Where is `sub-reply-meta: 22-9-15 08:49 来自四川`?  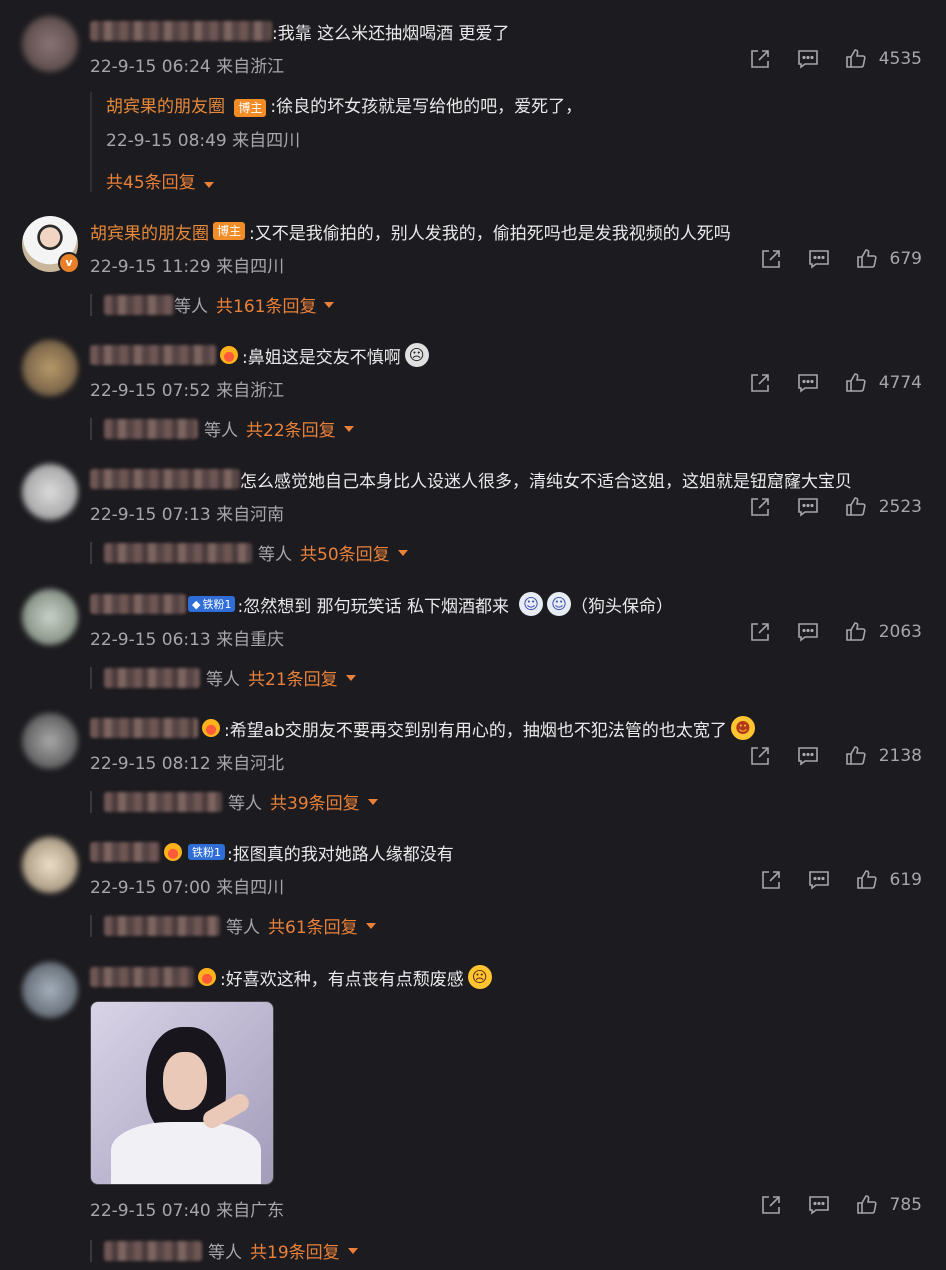
sub-reply-meta: 22-9-15 08:49 来自四川 is located at coordinates (203, 141).